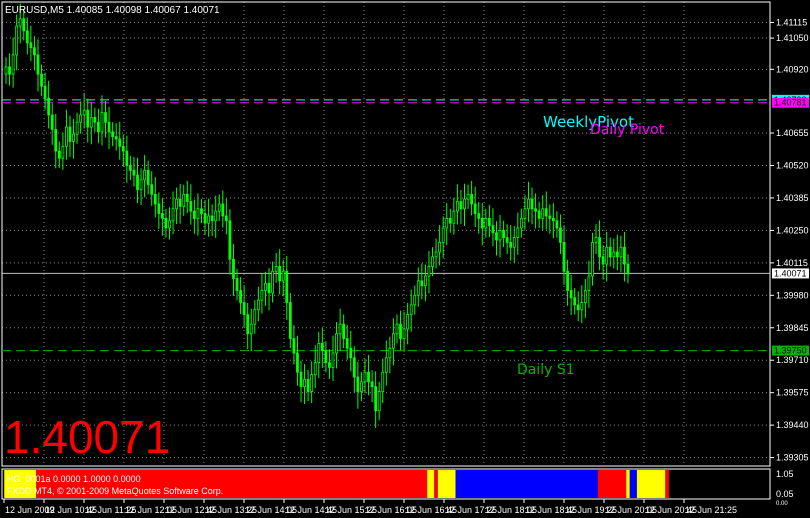 This screenshot has width=810, height=518. Describe the element at coordinates (785, 494) in the screenshot. I see `indicator-axis-label: 0.05` at that location.